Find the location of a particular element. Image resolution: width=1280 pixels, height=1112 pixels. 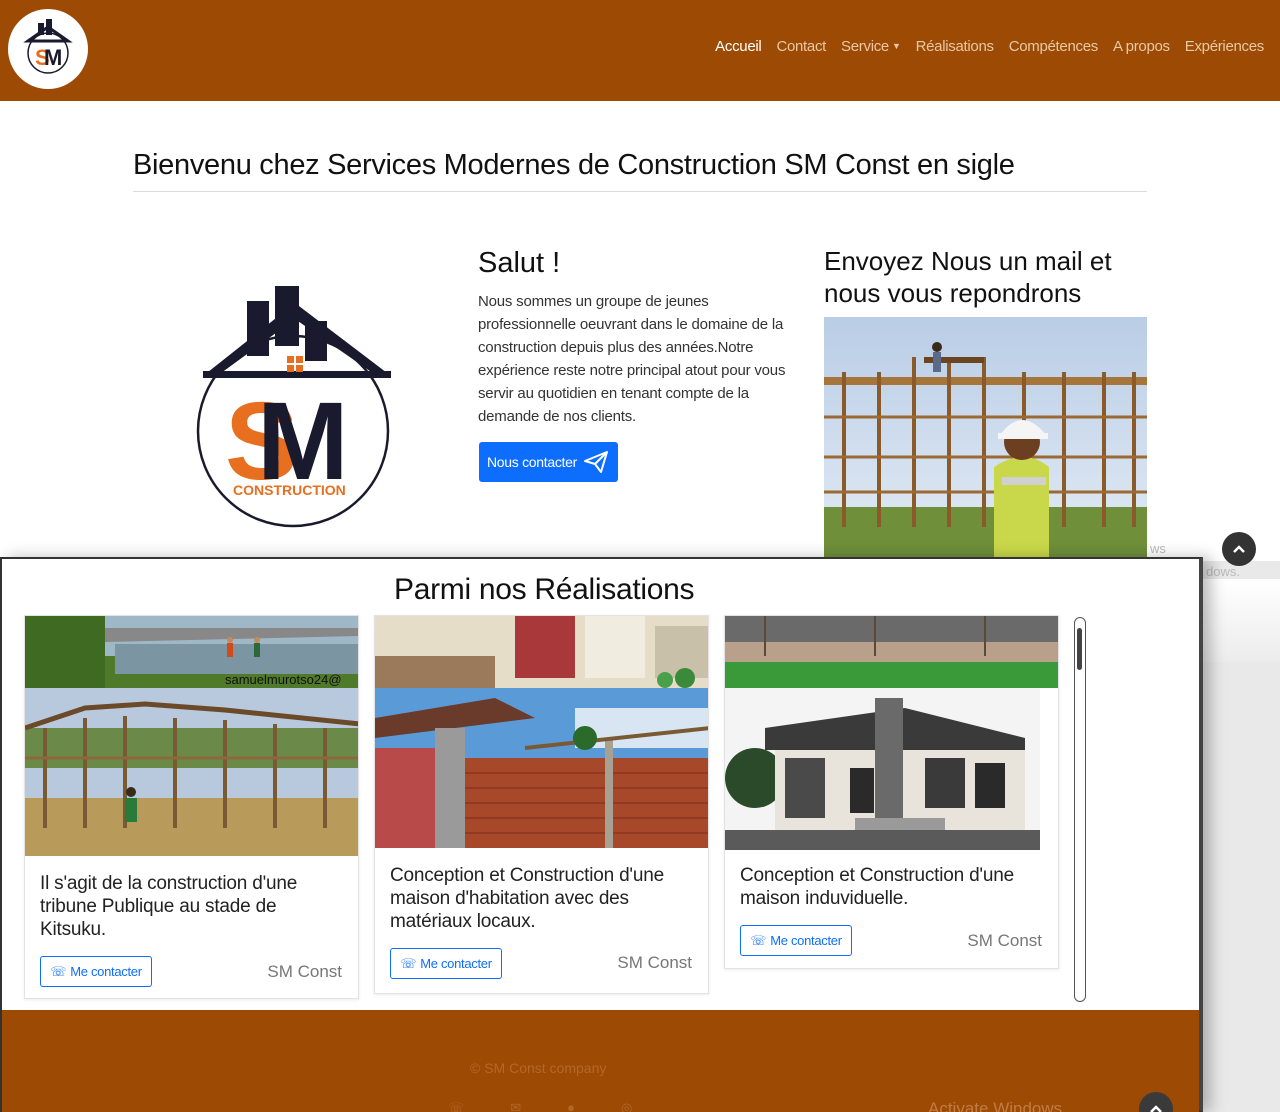

scroll-to-top-button is located at coordinates (1239, 549).